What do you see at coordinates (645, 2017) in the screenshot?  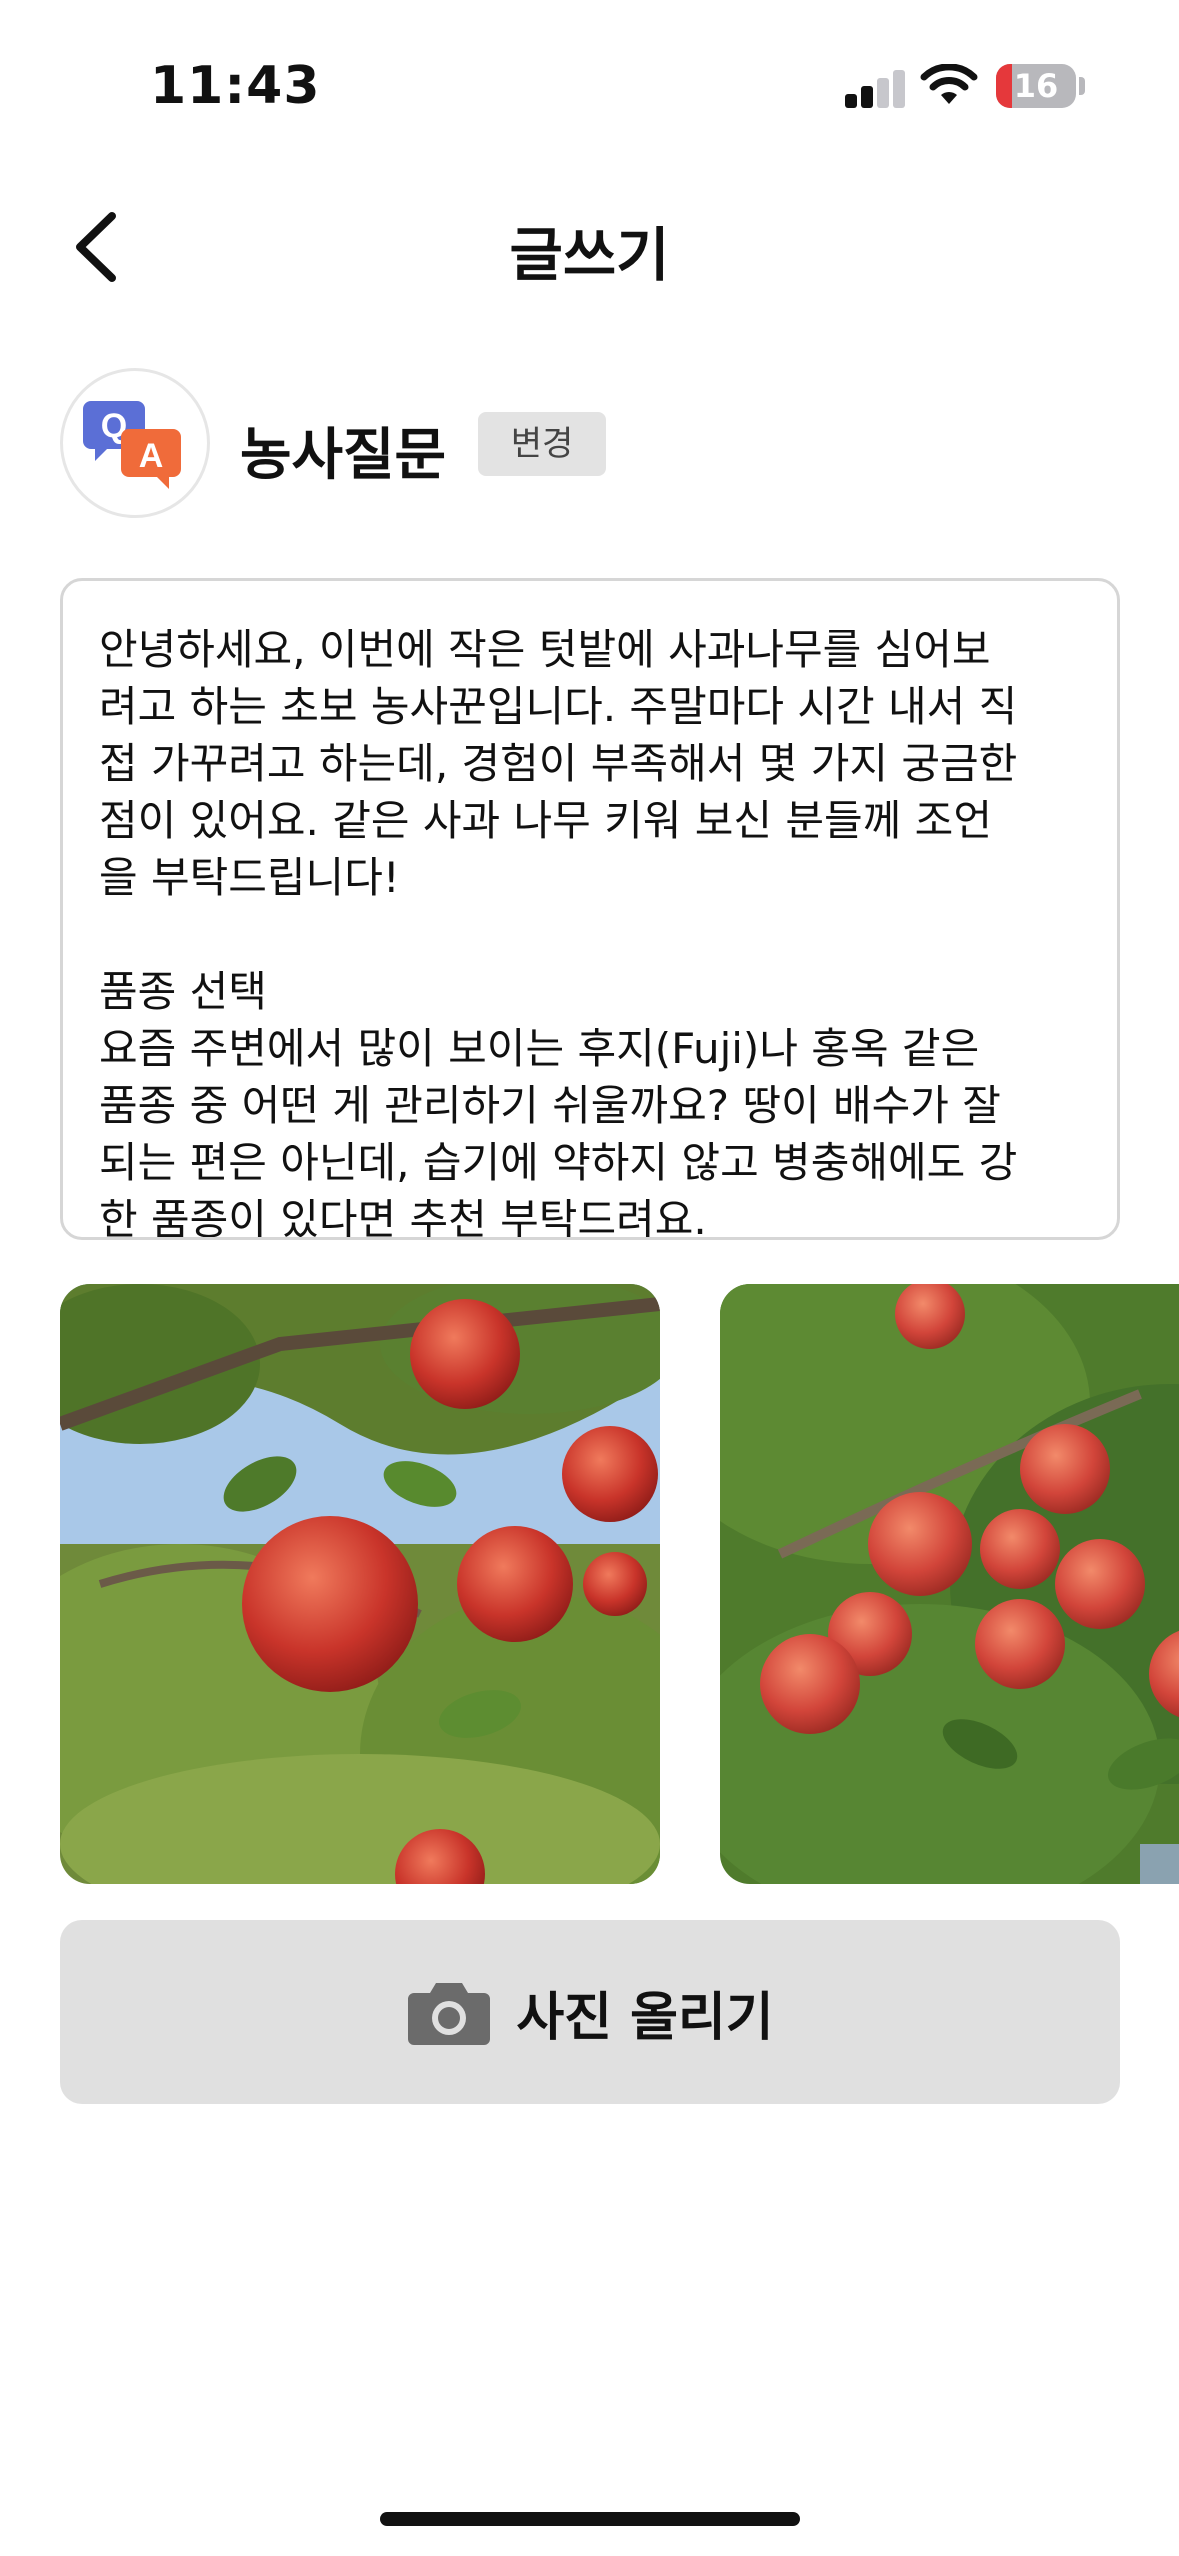 I see `upload-photo-label: 사진 올리기` at bounding box center [645, 2017].